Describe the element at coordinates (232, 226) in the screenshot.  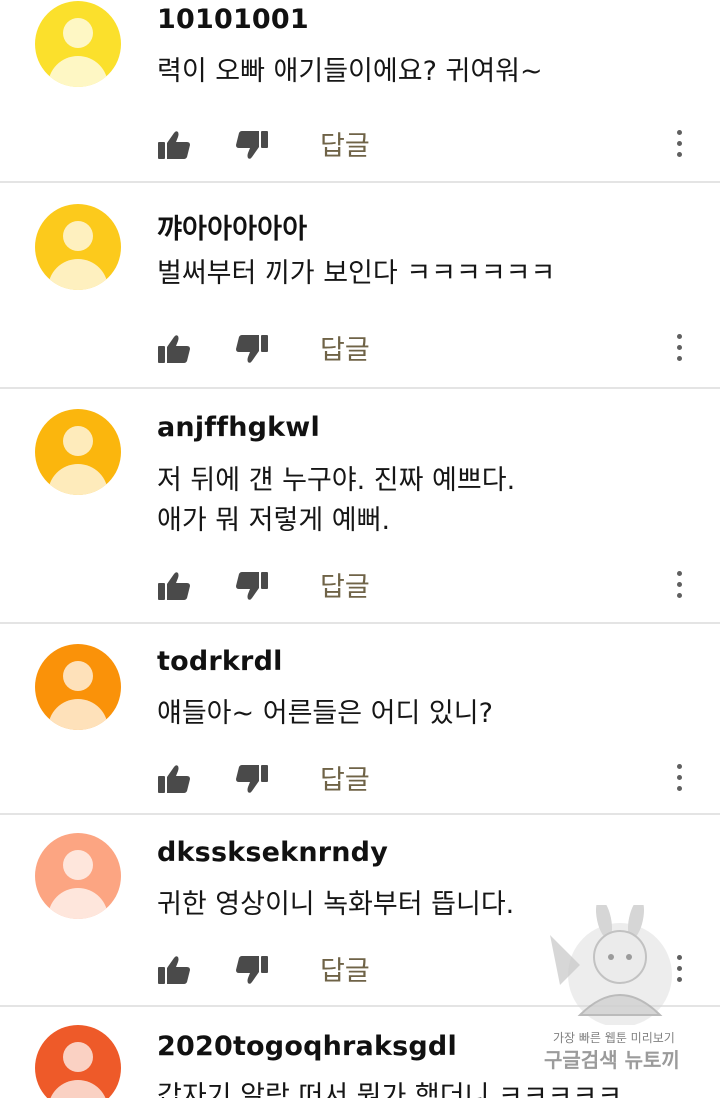
I see `comment-username: 꺄아아아아아` at that location.